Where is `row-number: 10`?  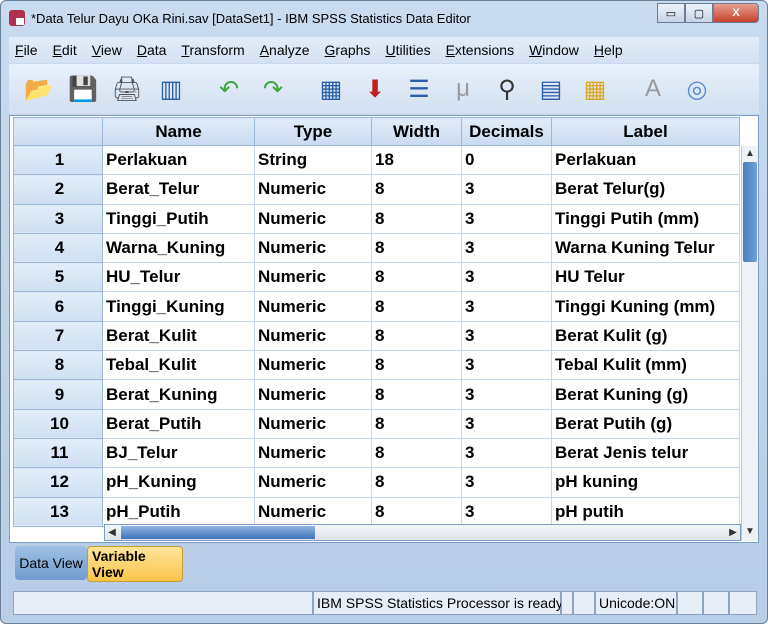 row-number: 10 is located at coordinates (58, 423).